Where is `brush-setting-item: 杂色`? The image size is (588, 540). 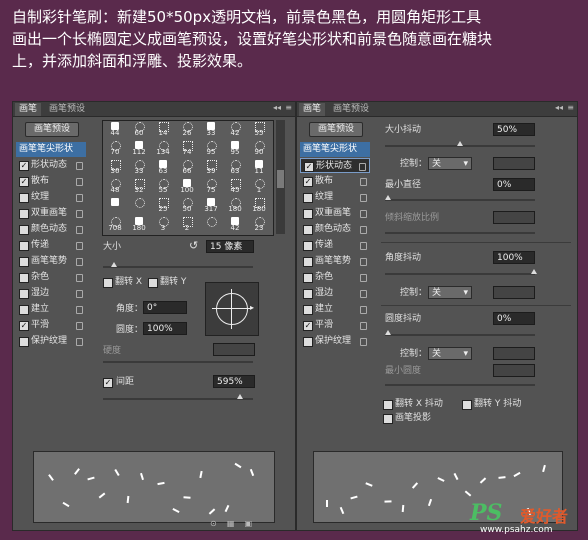
brush-setting-item: 杂色 is located at coordinates (335, 277).